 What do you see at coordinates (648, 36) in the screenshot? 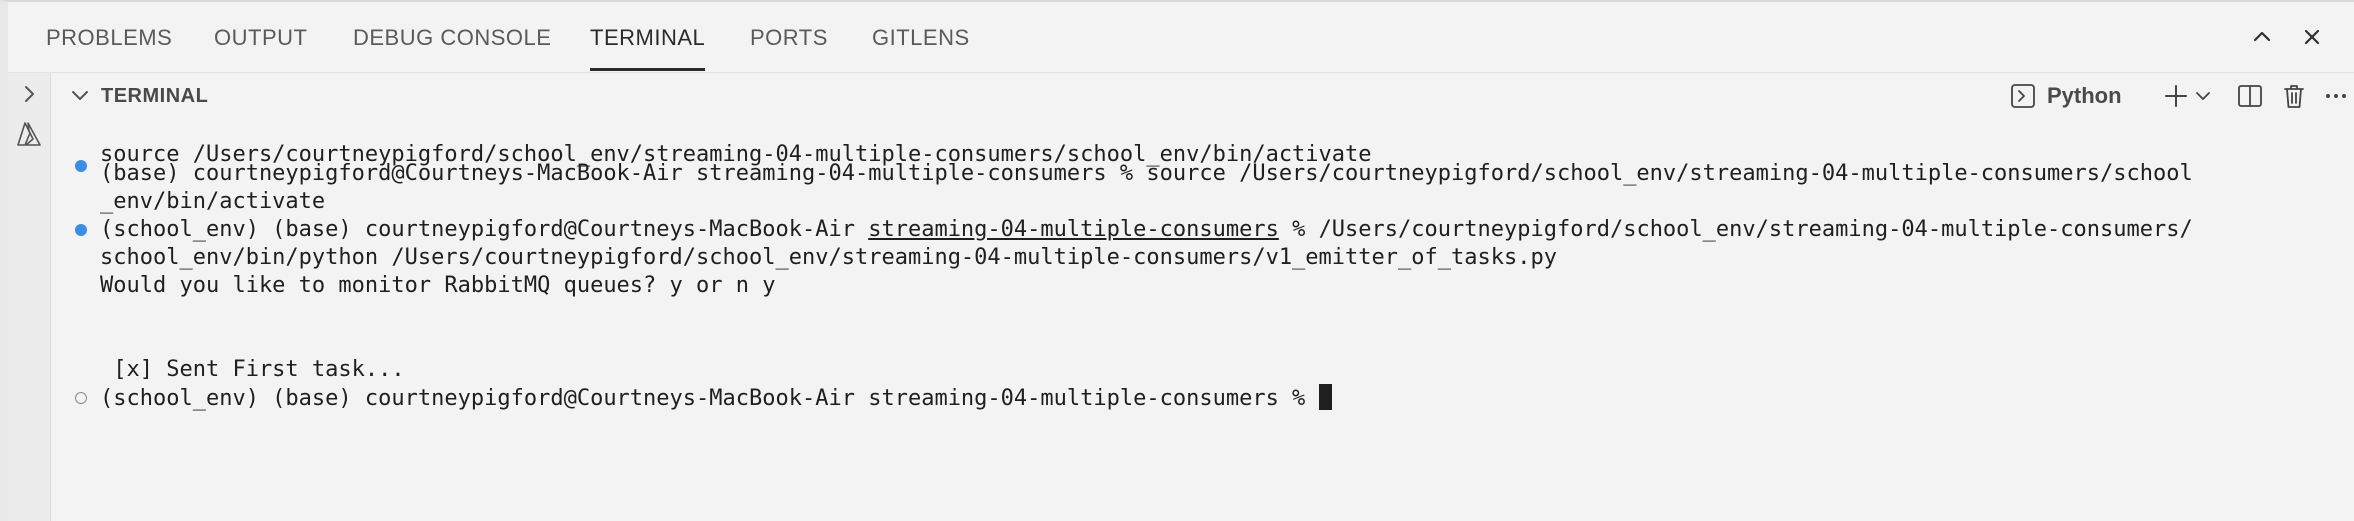
I see `tab-terminal: TERMINAL` at bounding box center [648, 36].